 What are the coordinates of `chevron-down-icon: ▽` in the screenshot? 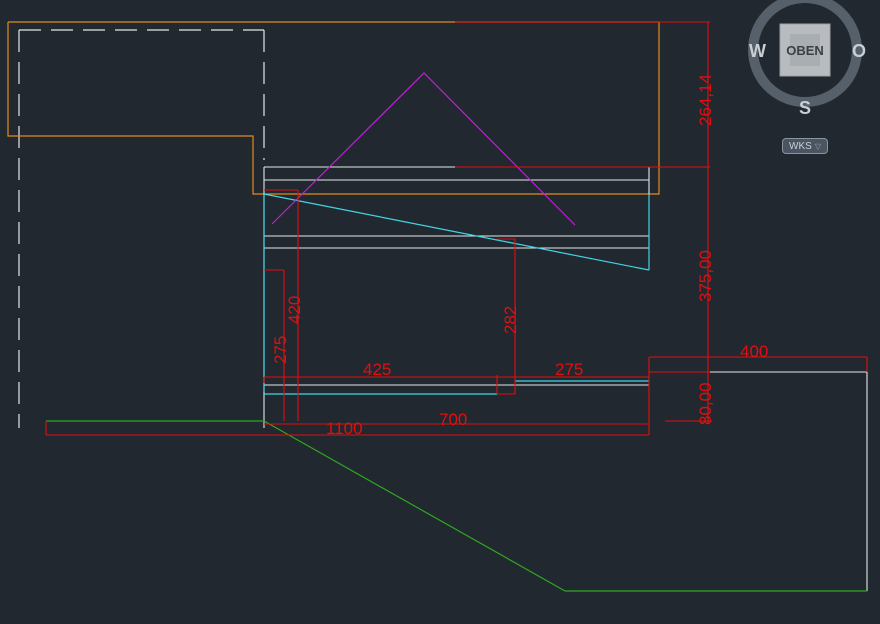 It's located at (817, 146).